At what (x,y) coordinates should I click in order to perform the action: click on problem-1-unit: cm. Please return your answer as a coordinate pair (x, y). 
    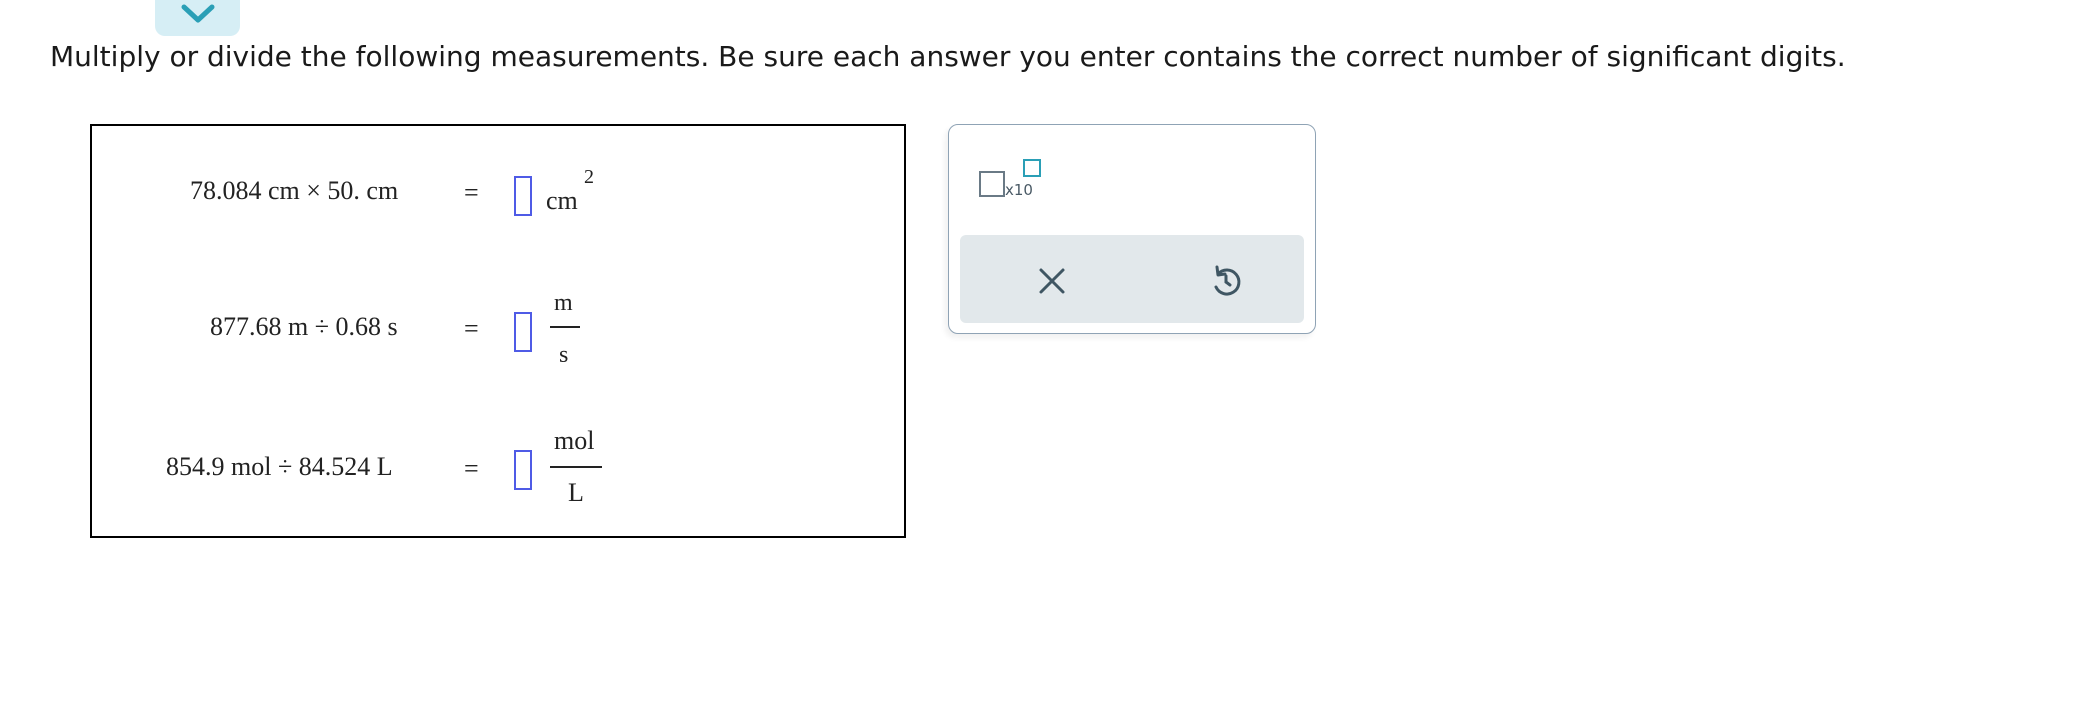
    Looking at the image, I should click on (562, 200).